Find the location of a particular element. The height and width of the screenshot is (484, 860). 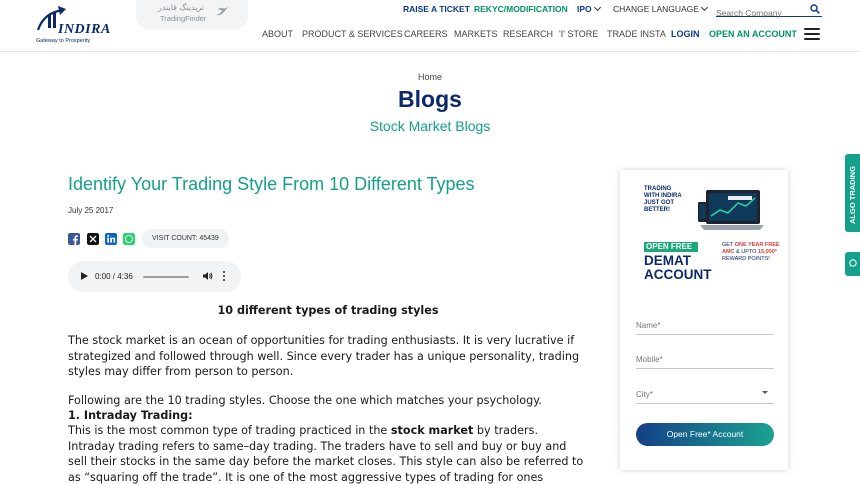

volume-icon is located at coordinates (208, 276).